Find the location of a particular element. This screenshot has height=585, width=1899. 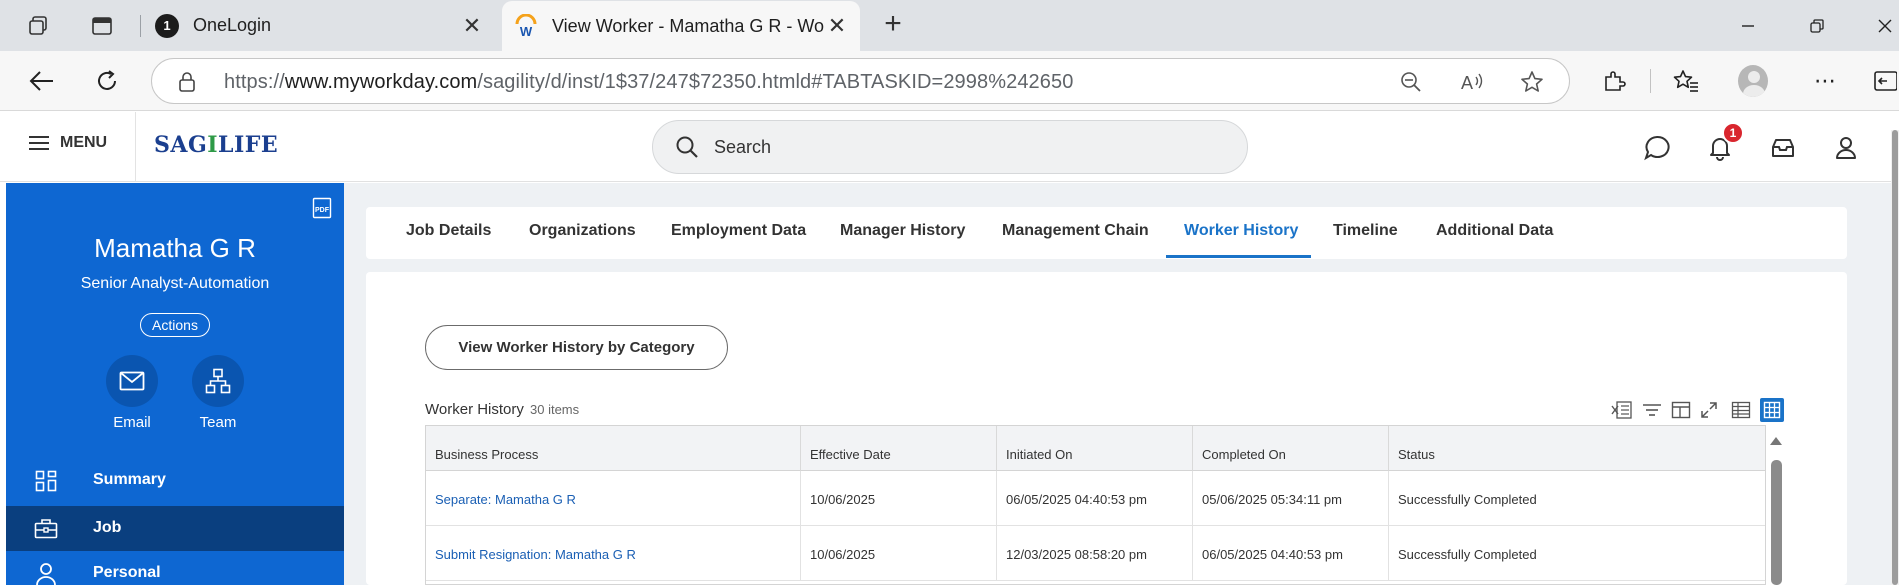

page-scrollbar is located at coordinates (1895, 357).